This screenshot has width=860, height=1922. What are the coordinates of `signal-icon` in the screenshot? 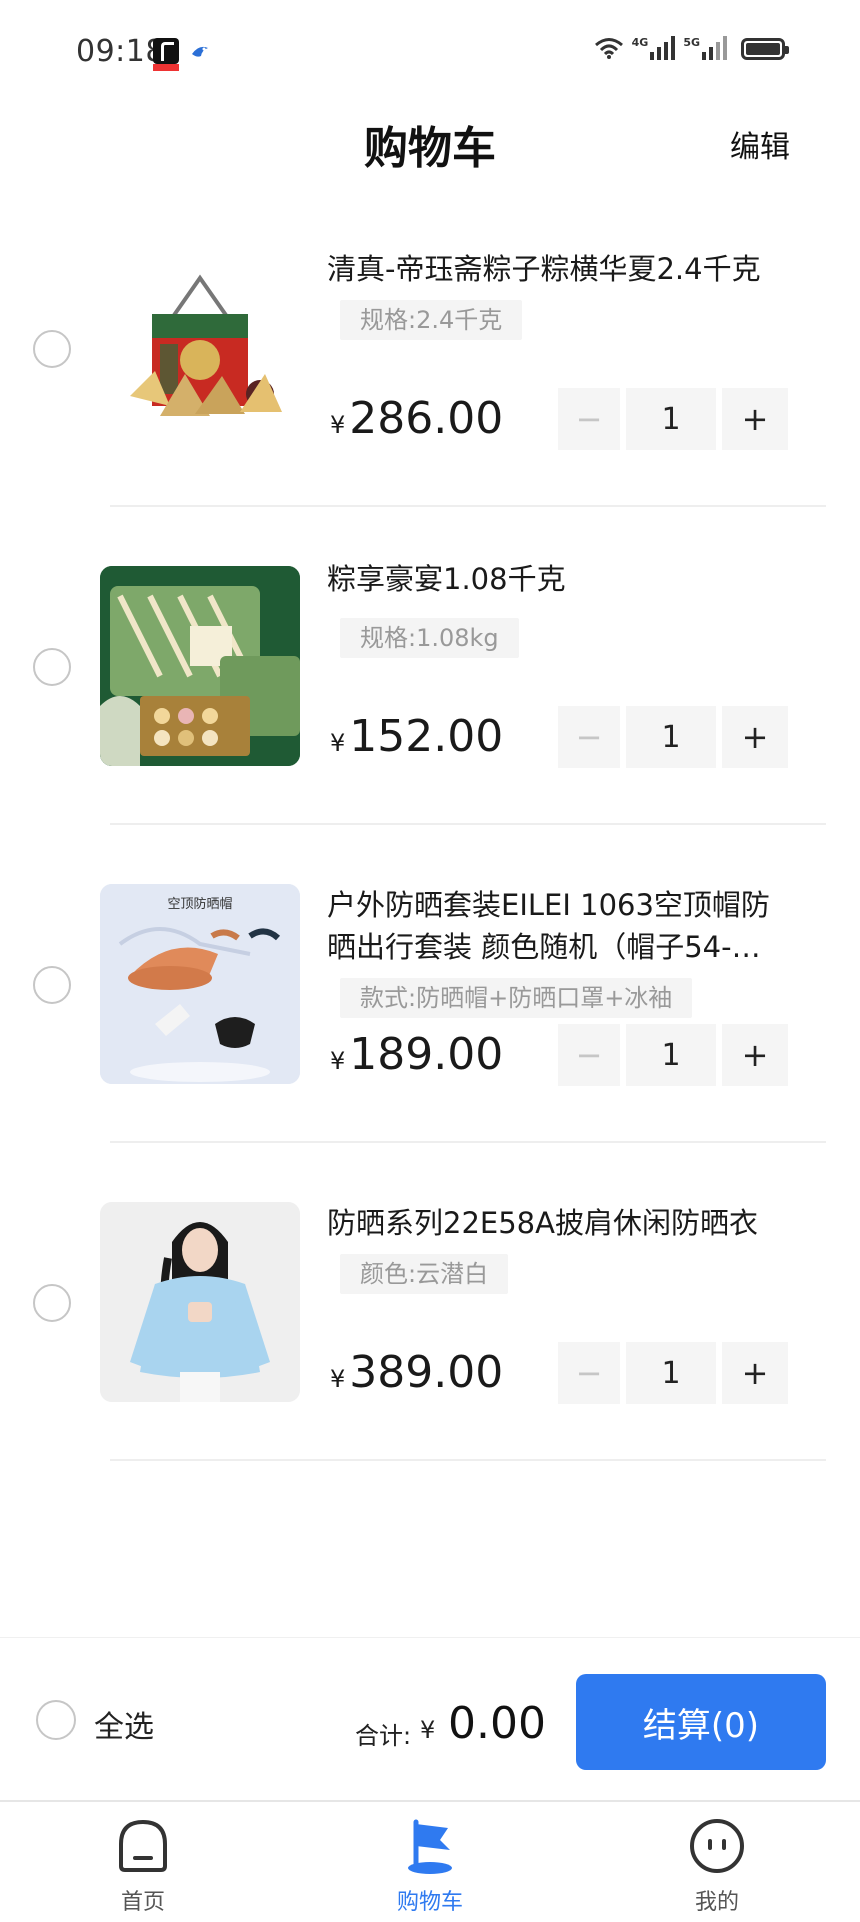 It's located at (663, 48).